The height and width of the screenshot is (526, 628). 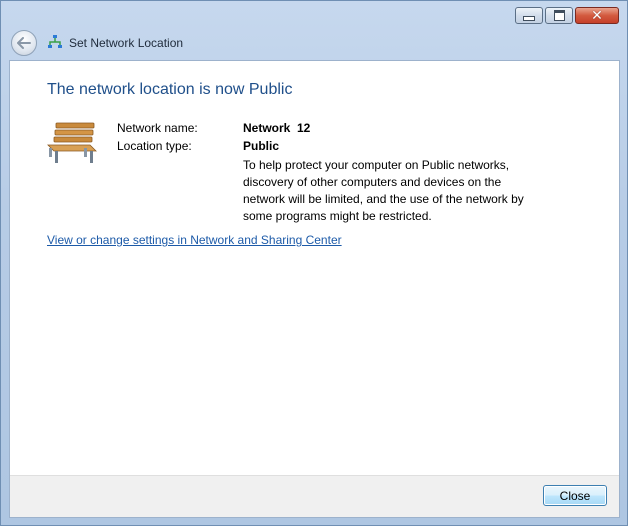 What do you see at coordinates (261, 146) in the screenshot?
I see `location-type-value: Public` at bounding box center [261, 146].